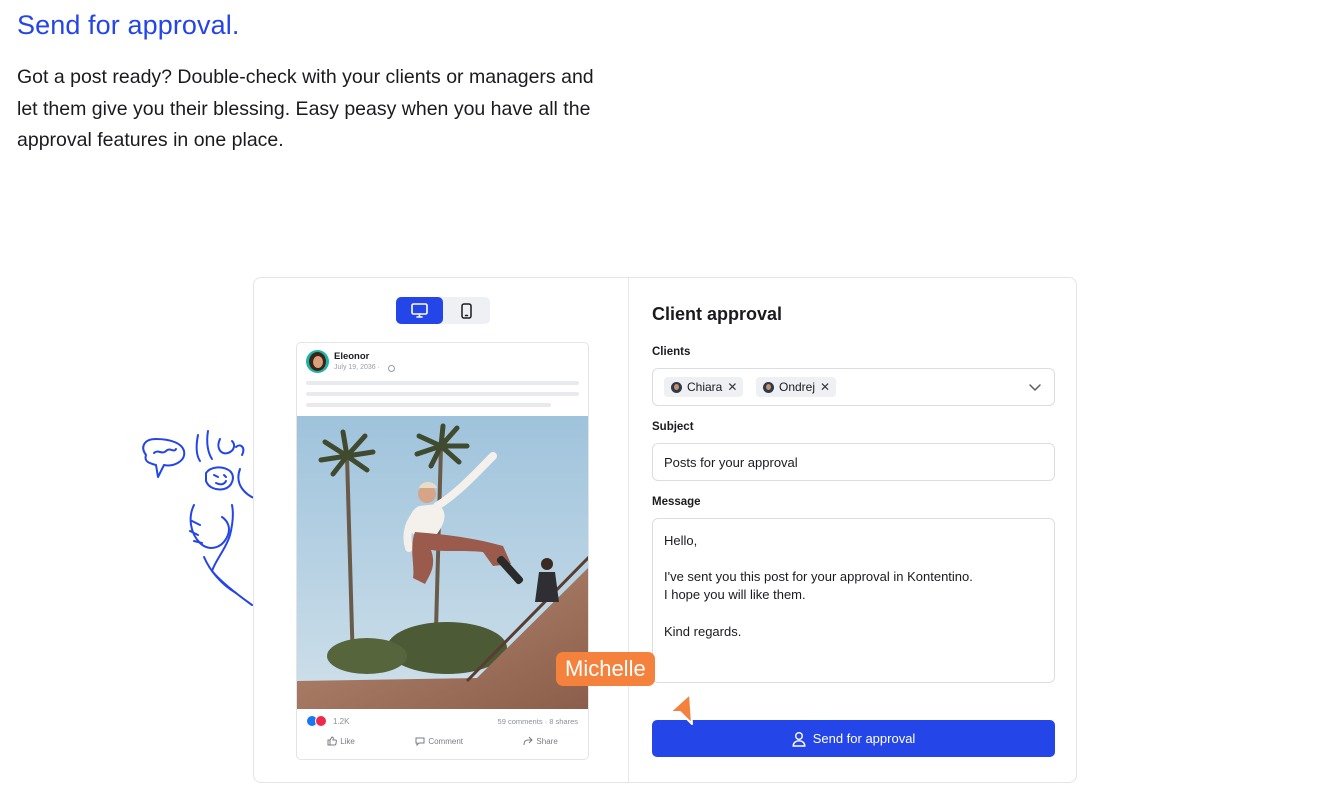  I want to click on collaborator-cursor-label: Michelle, so click(605, 669).